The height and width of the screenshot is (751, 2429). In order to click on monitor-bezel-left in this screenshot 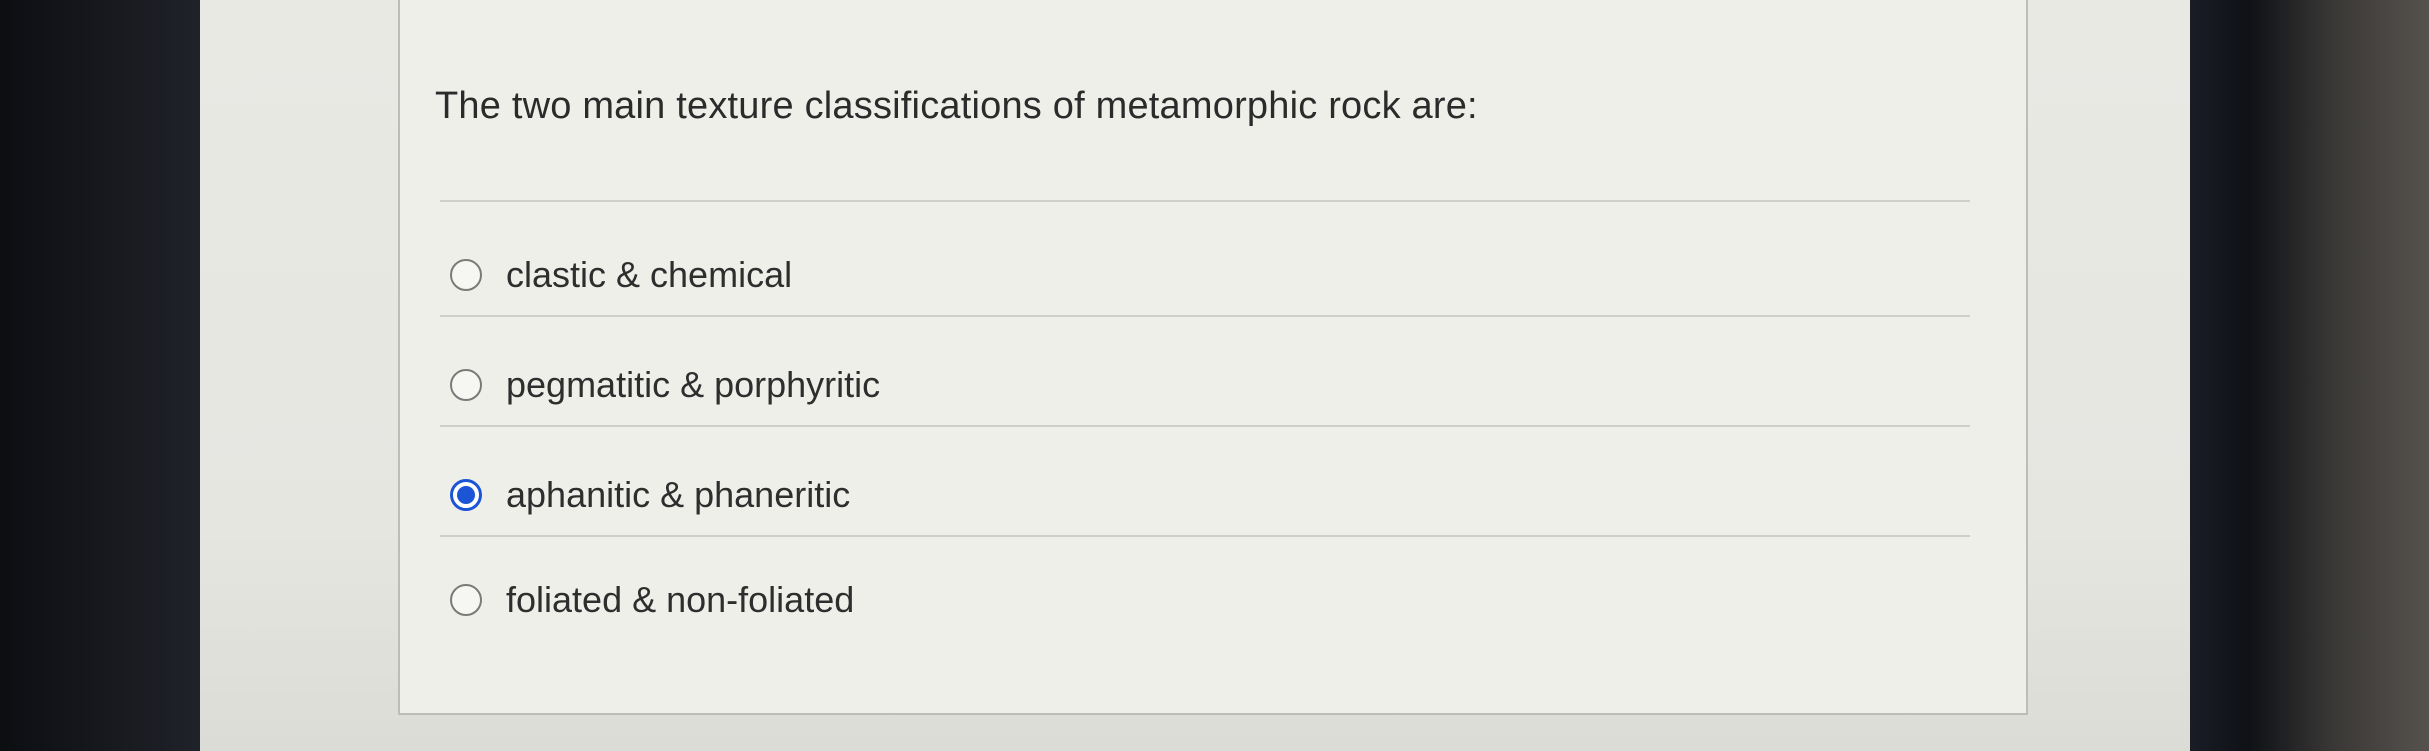, I will do `click(115, 375)`.